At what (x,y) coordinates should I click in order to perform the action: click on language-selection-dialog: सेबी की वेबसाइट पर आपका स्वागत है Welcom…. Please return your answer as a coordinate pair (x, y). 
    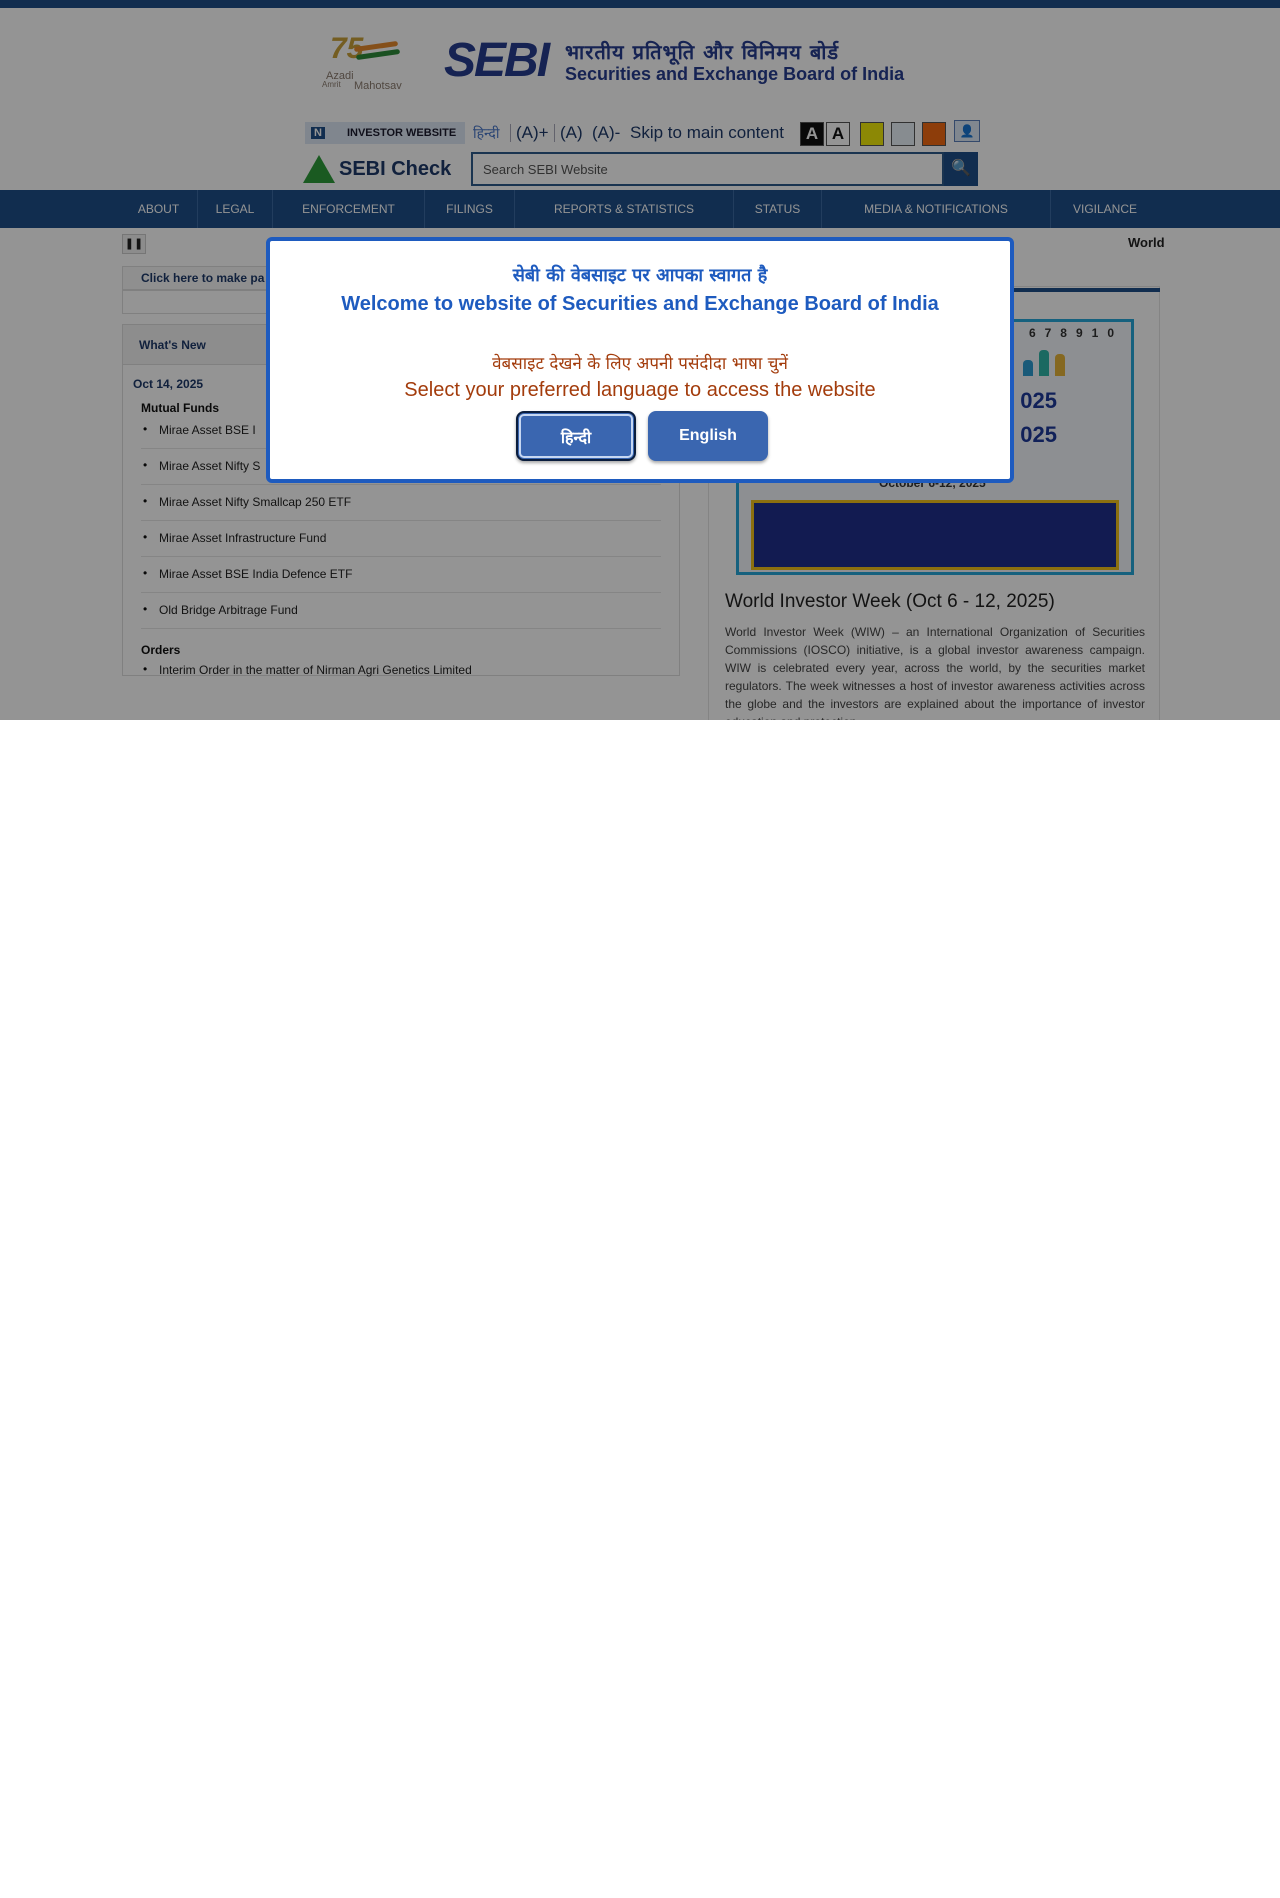
    Looking at the image, I should click on (640, 360).